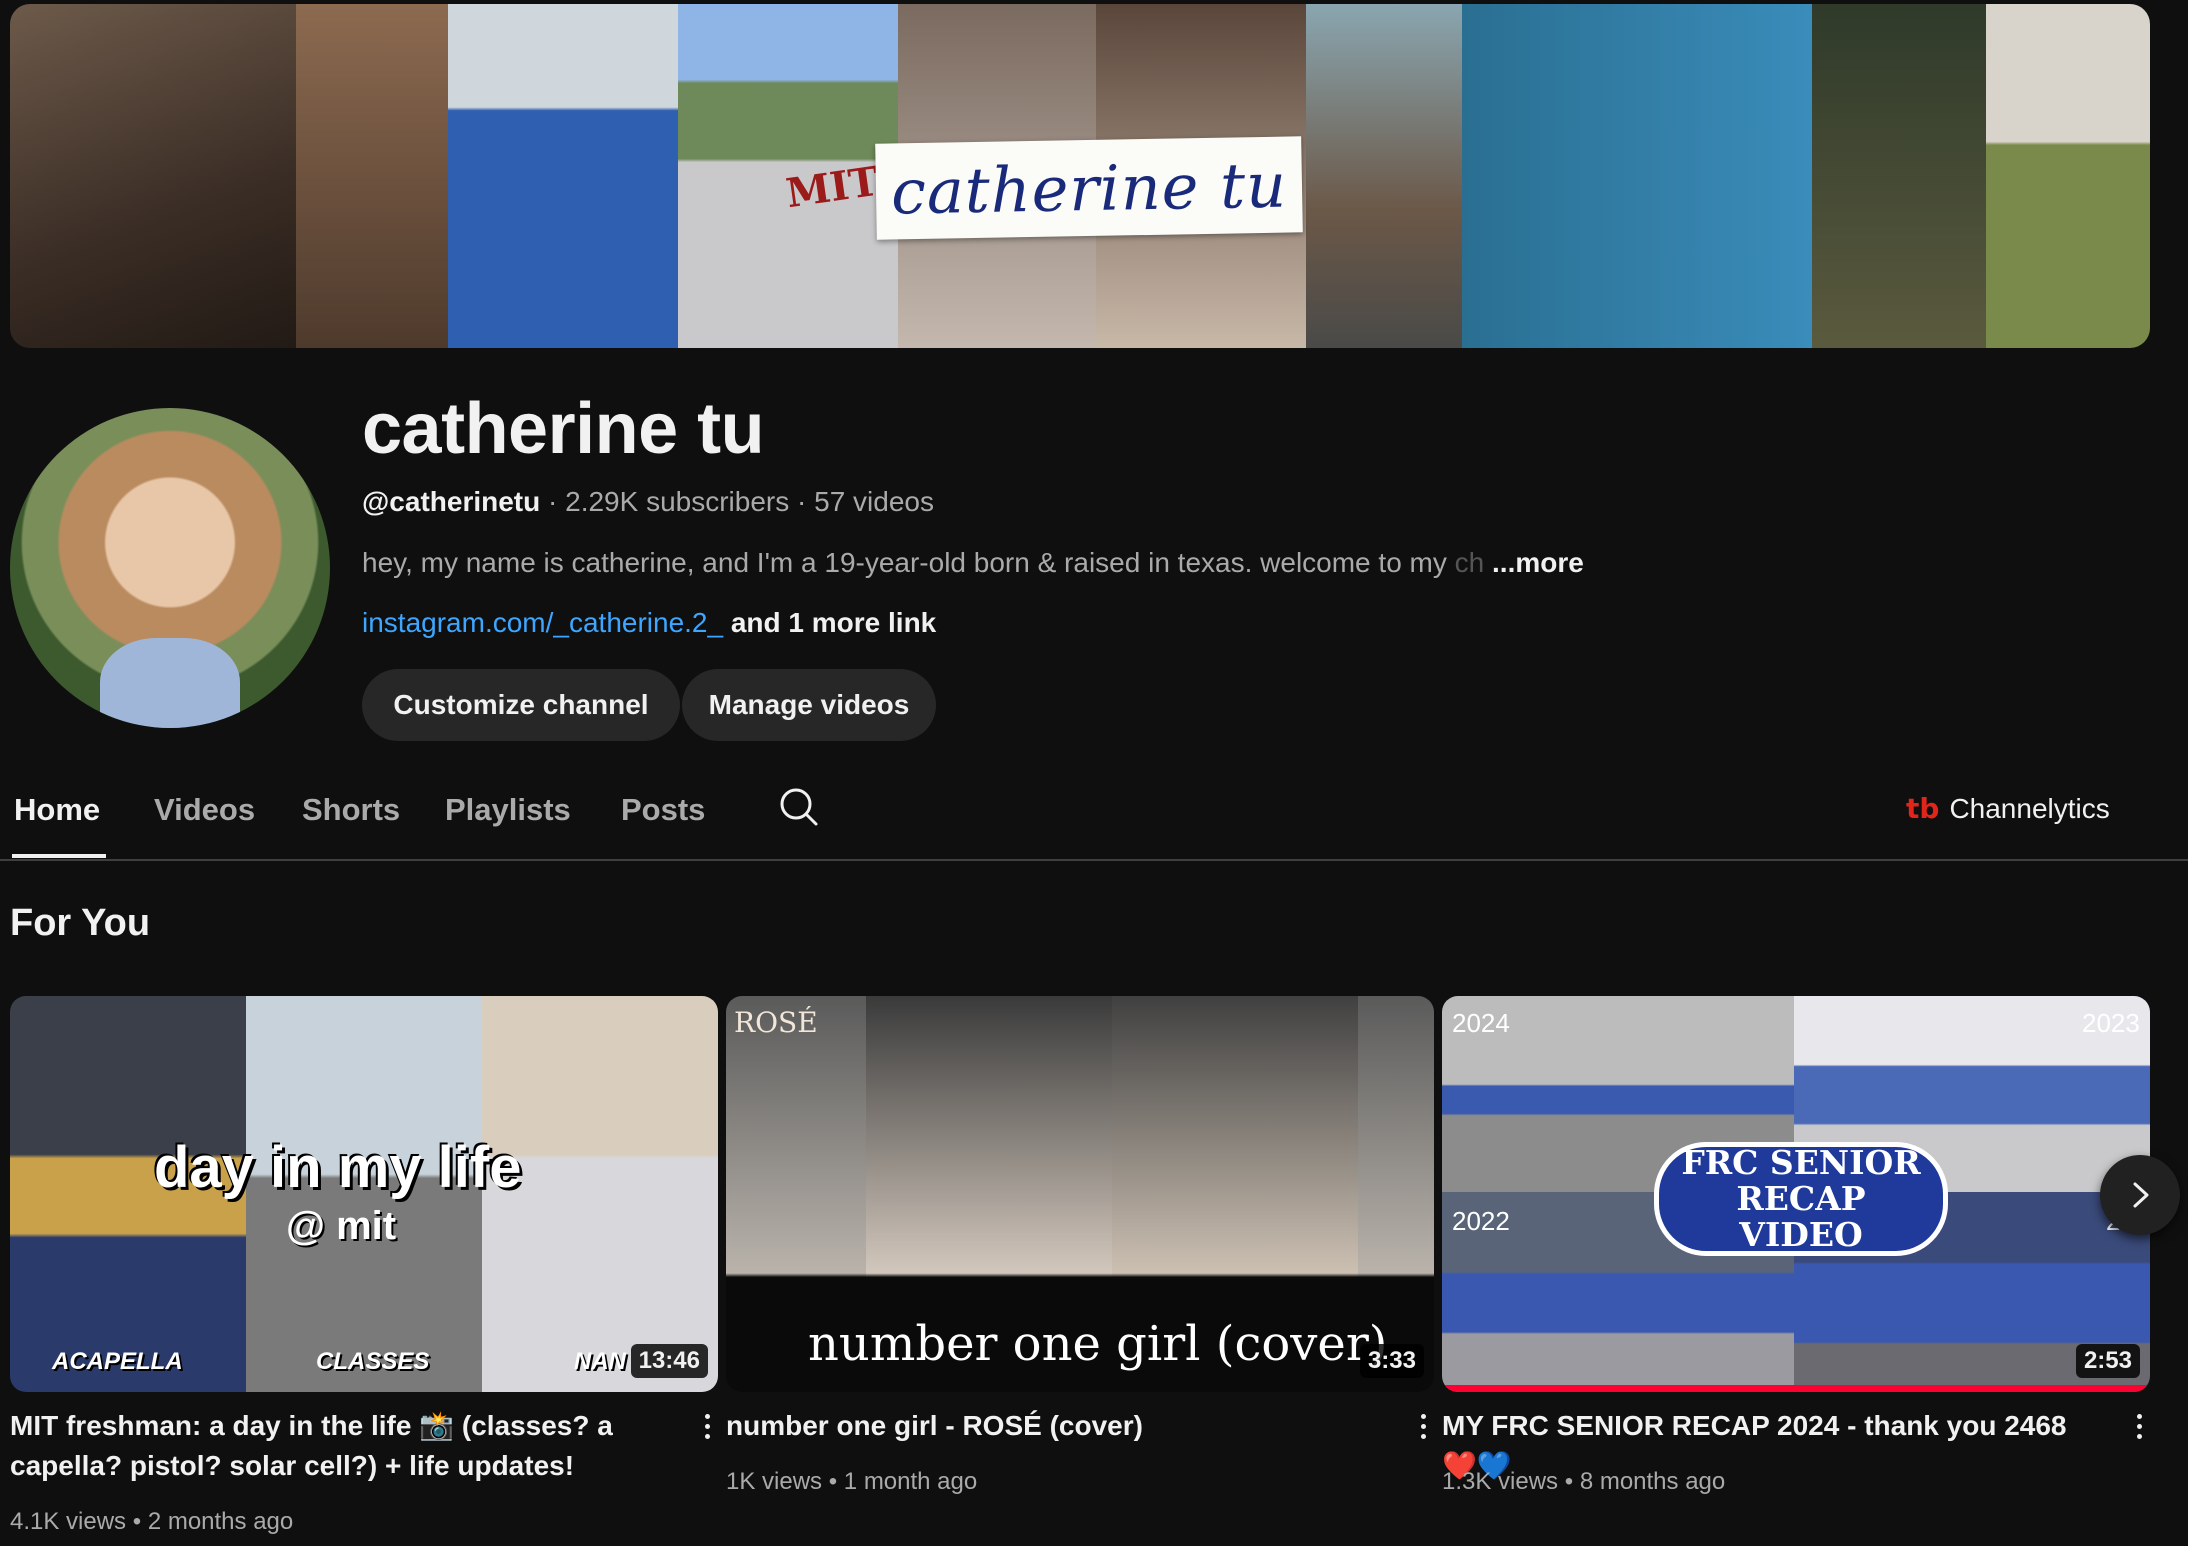 Image resolution: width=2188 pixels, height=1546 pixels. Describe the element at coordinates (1796, 1388) in the screenshot. I see `watch-progress-bar` at that location.